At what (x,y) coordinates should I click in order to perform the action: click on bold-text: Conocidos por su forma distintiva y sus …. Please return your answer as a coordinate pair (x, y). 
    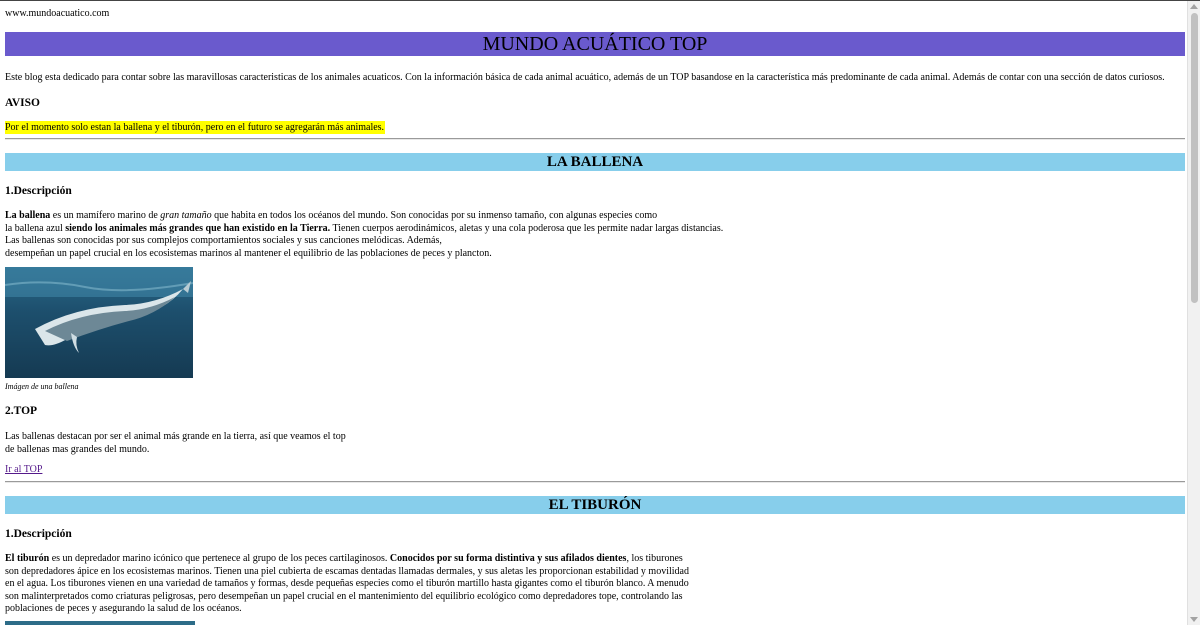
    Looking at the image, I should click on (508, 558).